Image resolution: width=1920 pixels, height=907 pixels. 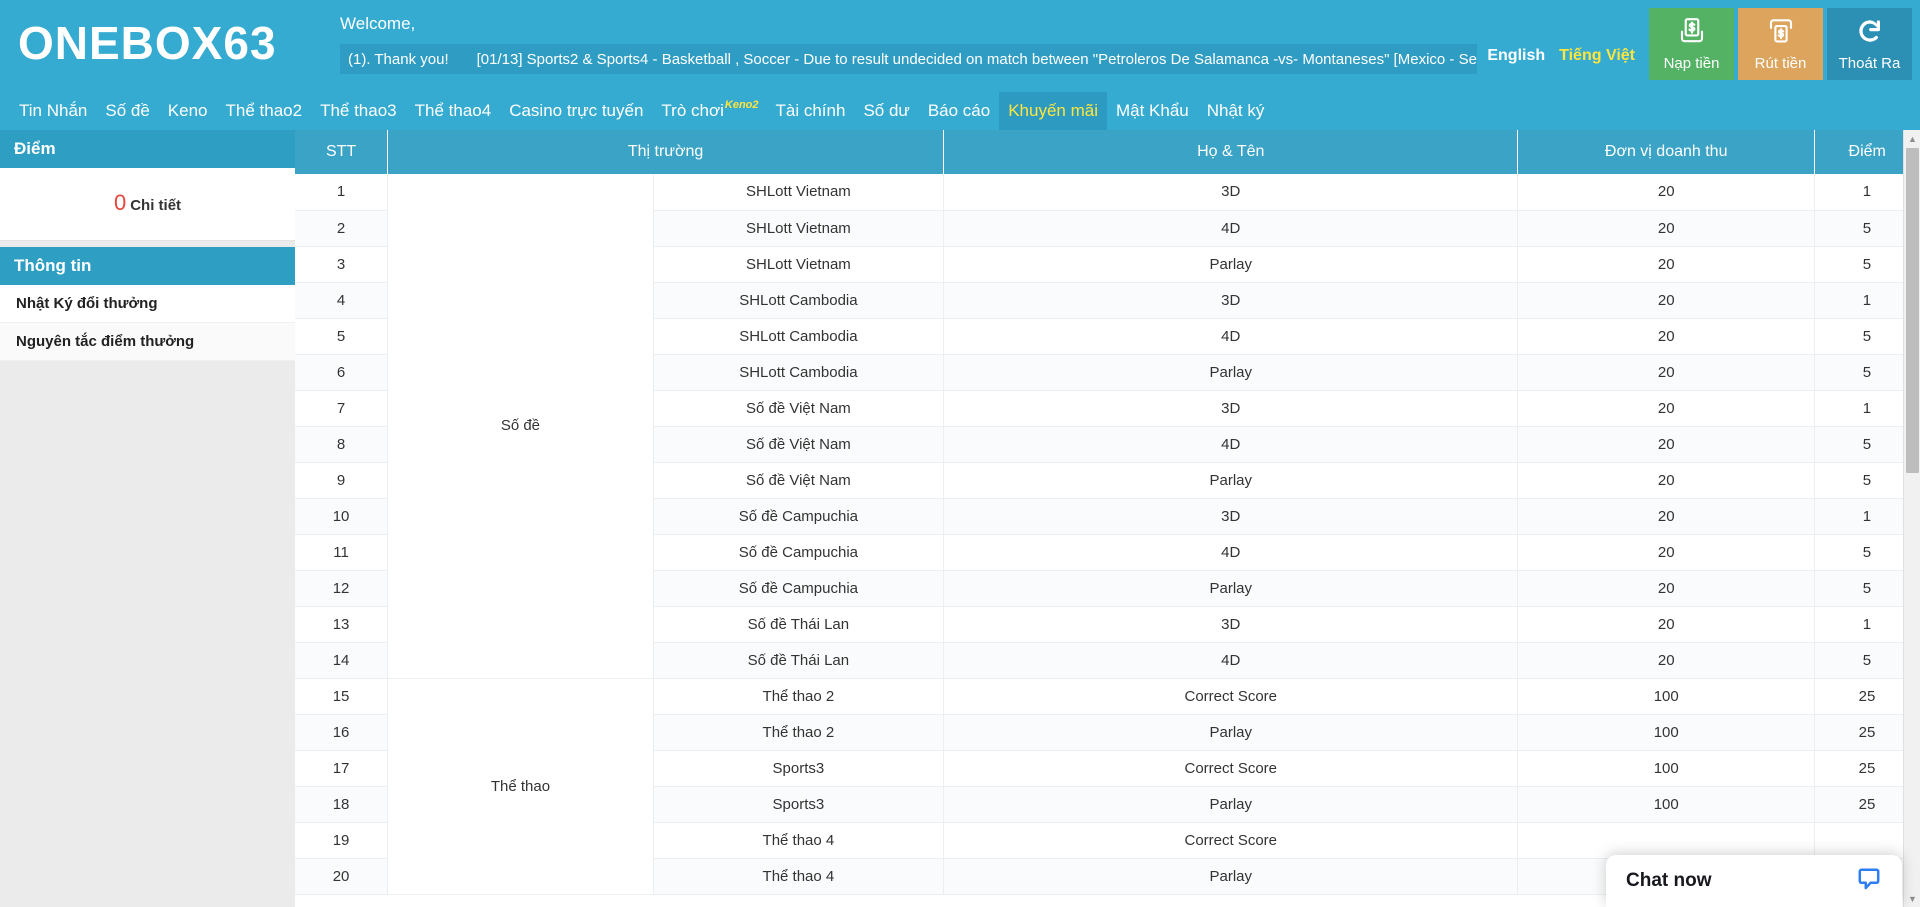 I want to click on cell-stt: 20, so click(x=342, y=876).